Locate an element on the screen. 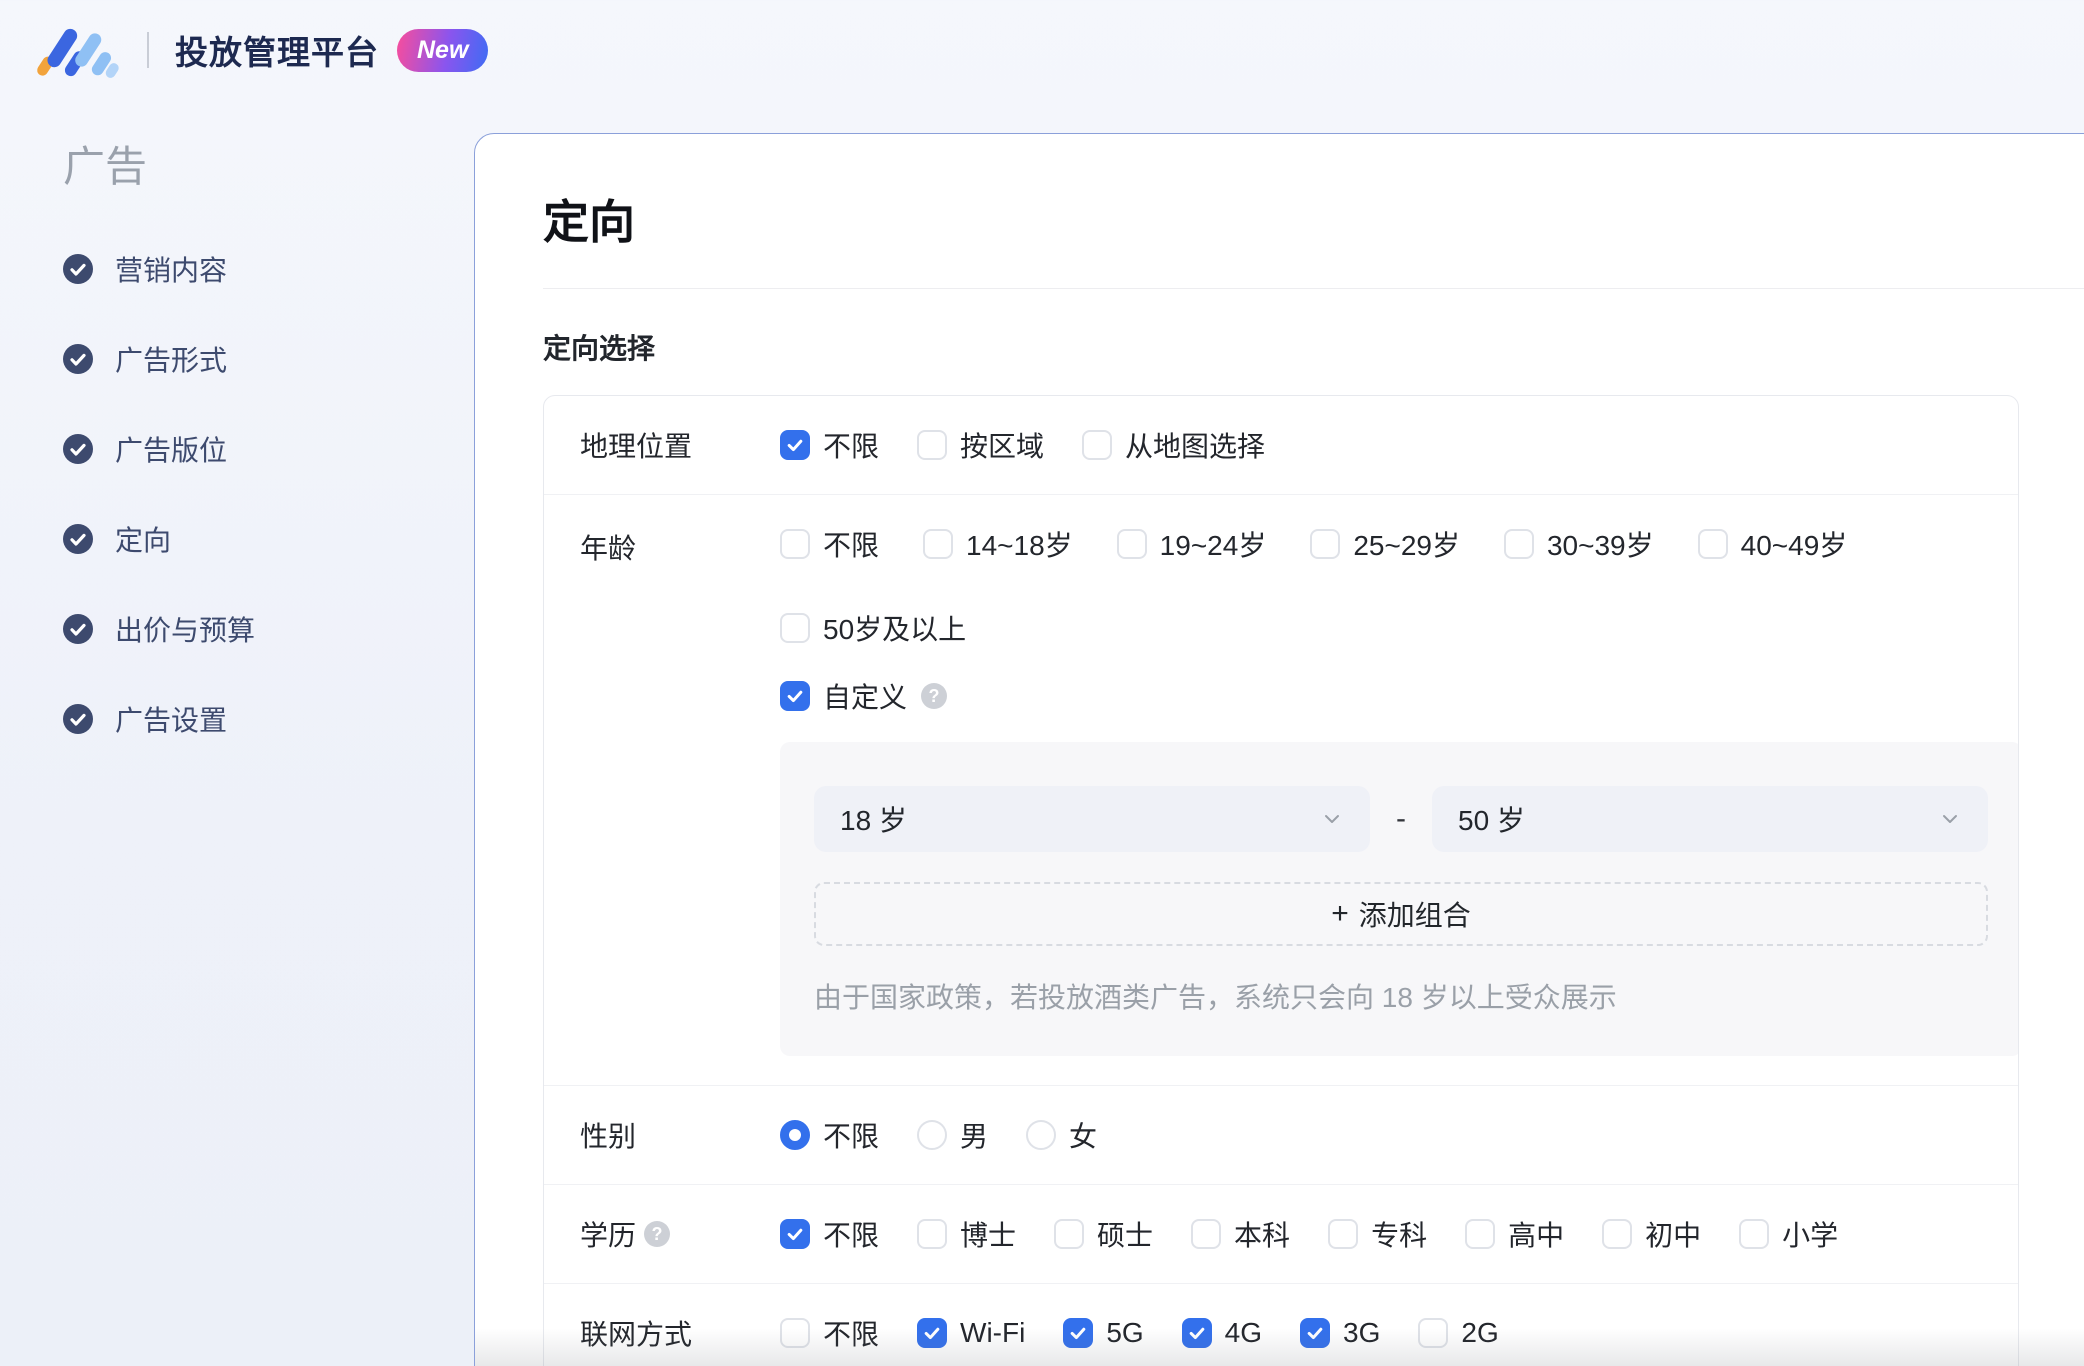 The image size is (2084, 1366). sidebar-heading: 广告 is located at coordinates (105, 166).